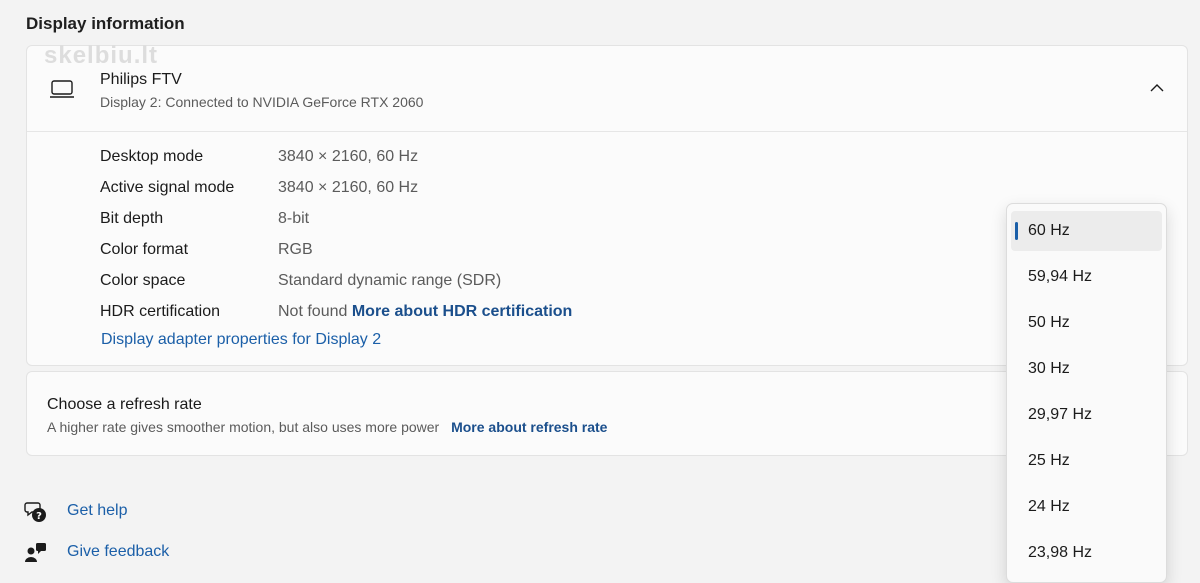 This screenshot has width=1200, height=583. I want to click on info-label: Color space, so click(143, 280).